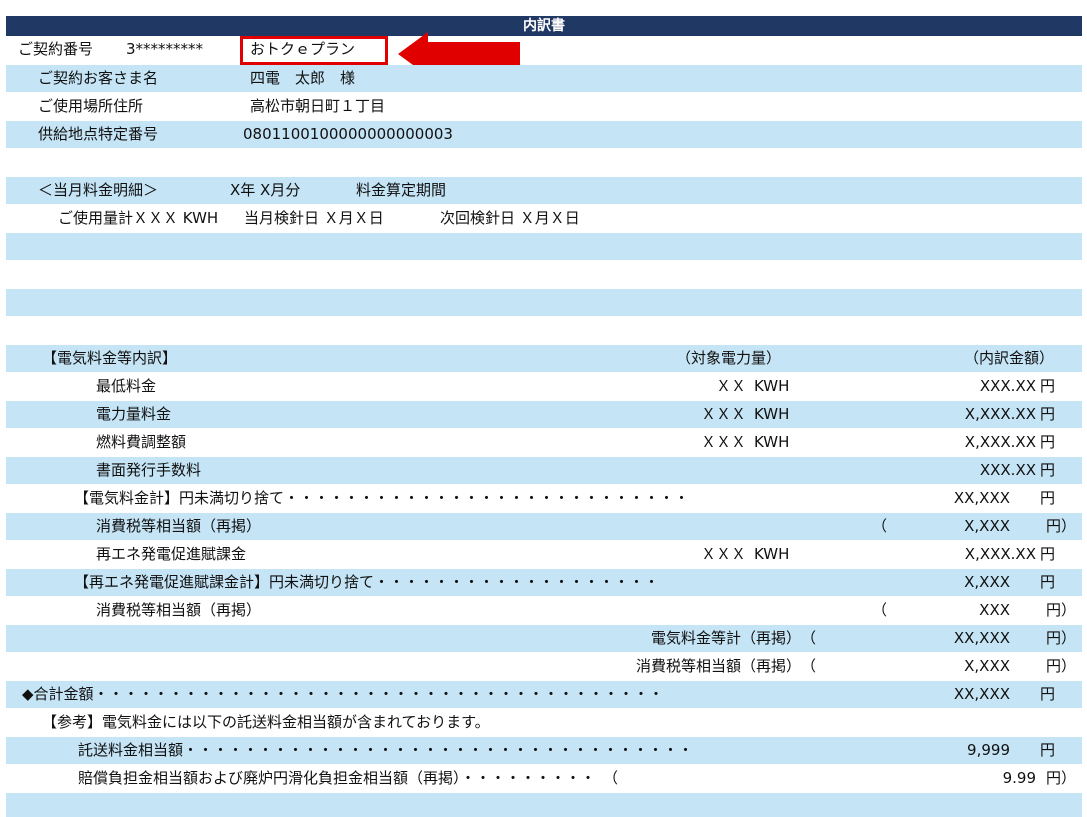 The image size is (1087, 817). What do you see at coordinates (1009, 358) in the screenshot?
I see `amount-header: （内訳金額）` at bounding box center [1009, 358].